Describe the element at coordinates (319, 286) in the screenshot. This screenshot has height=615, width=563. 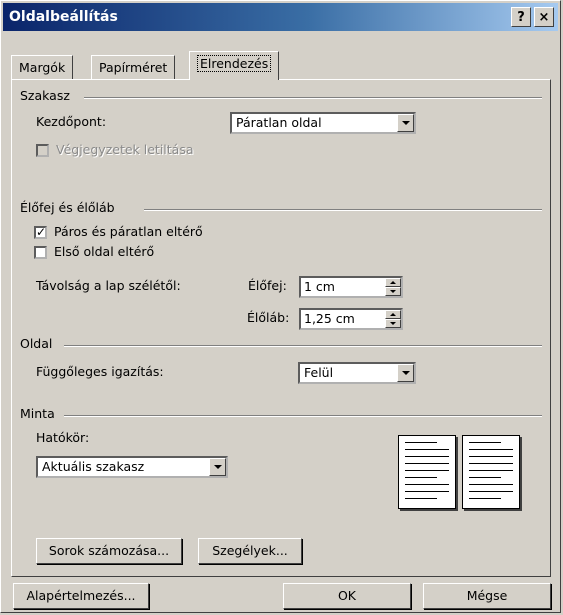
I see `header-distance-value: 1 cm` at that location.